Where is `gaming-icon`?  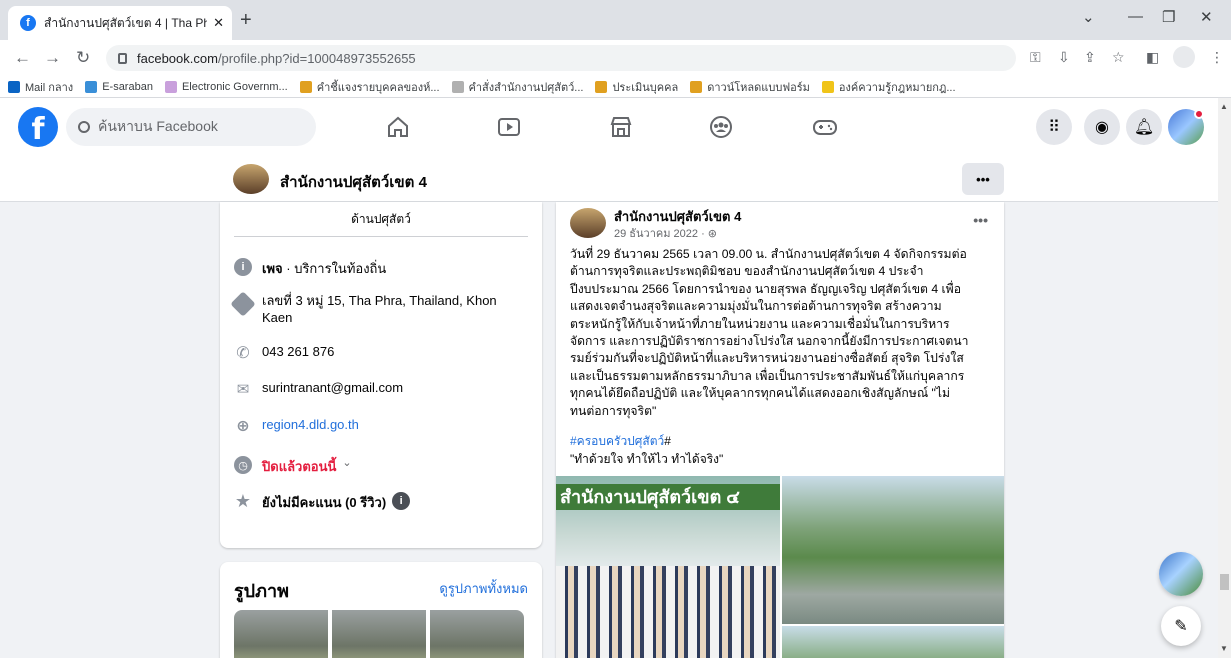 gaming-icon is located at coordinates (825, 127).